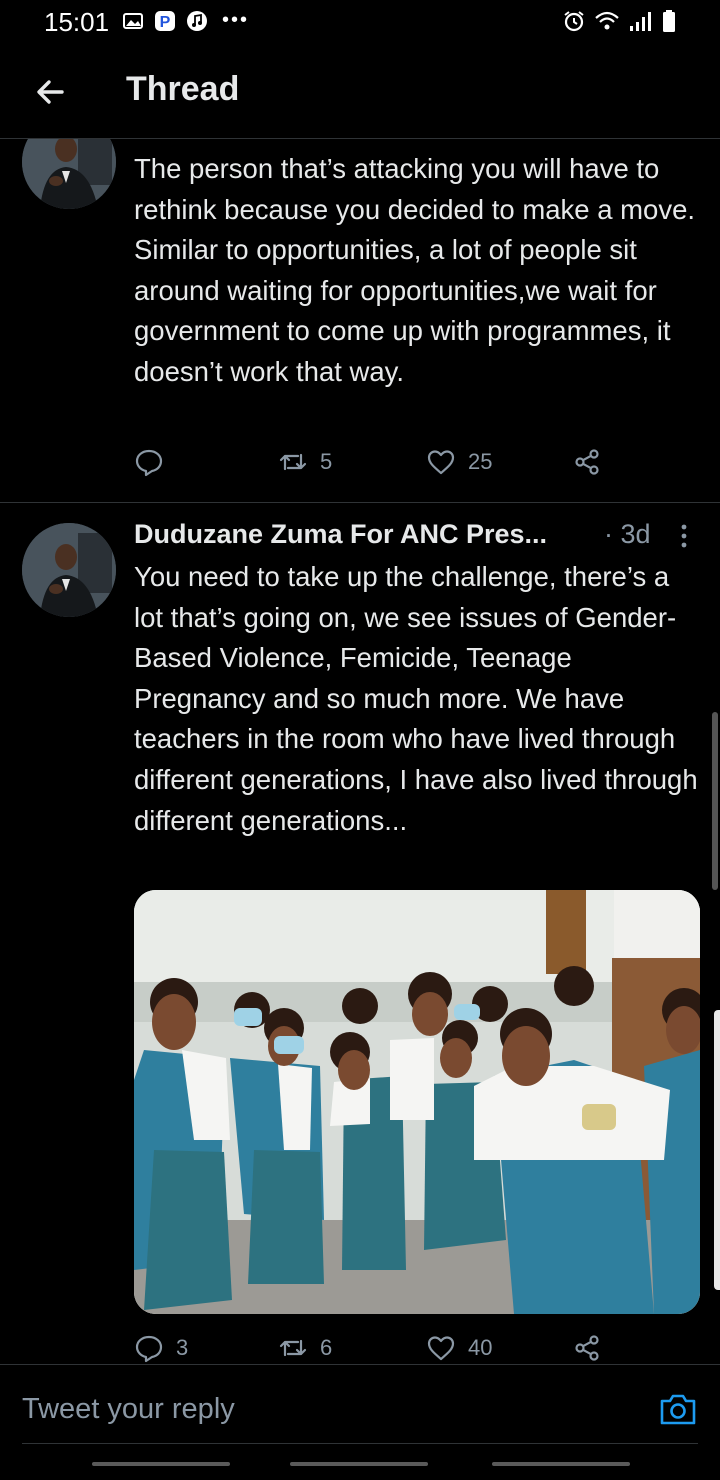  Describe the element at coordinates (360, 91) in the screenshot. I see `top-bar-overlay: Thread` at that location.